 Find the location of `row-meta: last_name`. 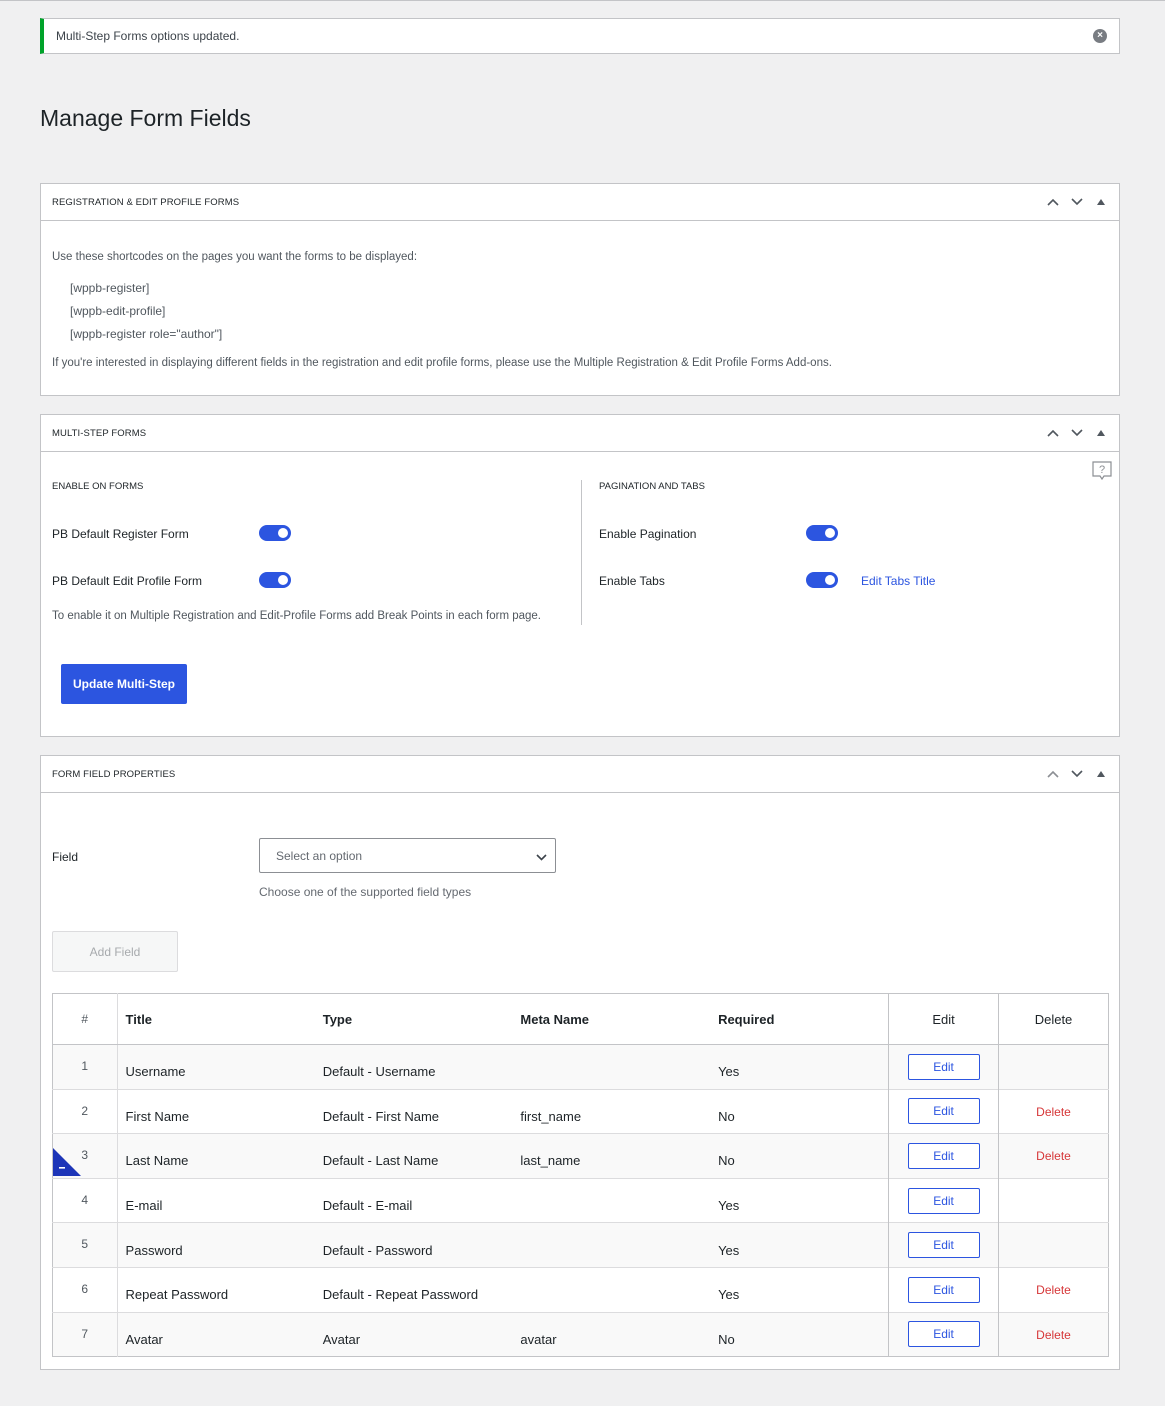

row-meta: last_name is located at coordinates (611, 1156).